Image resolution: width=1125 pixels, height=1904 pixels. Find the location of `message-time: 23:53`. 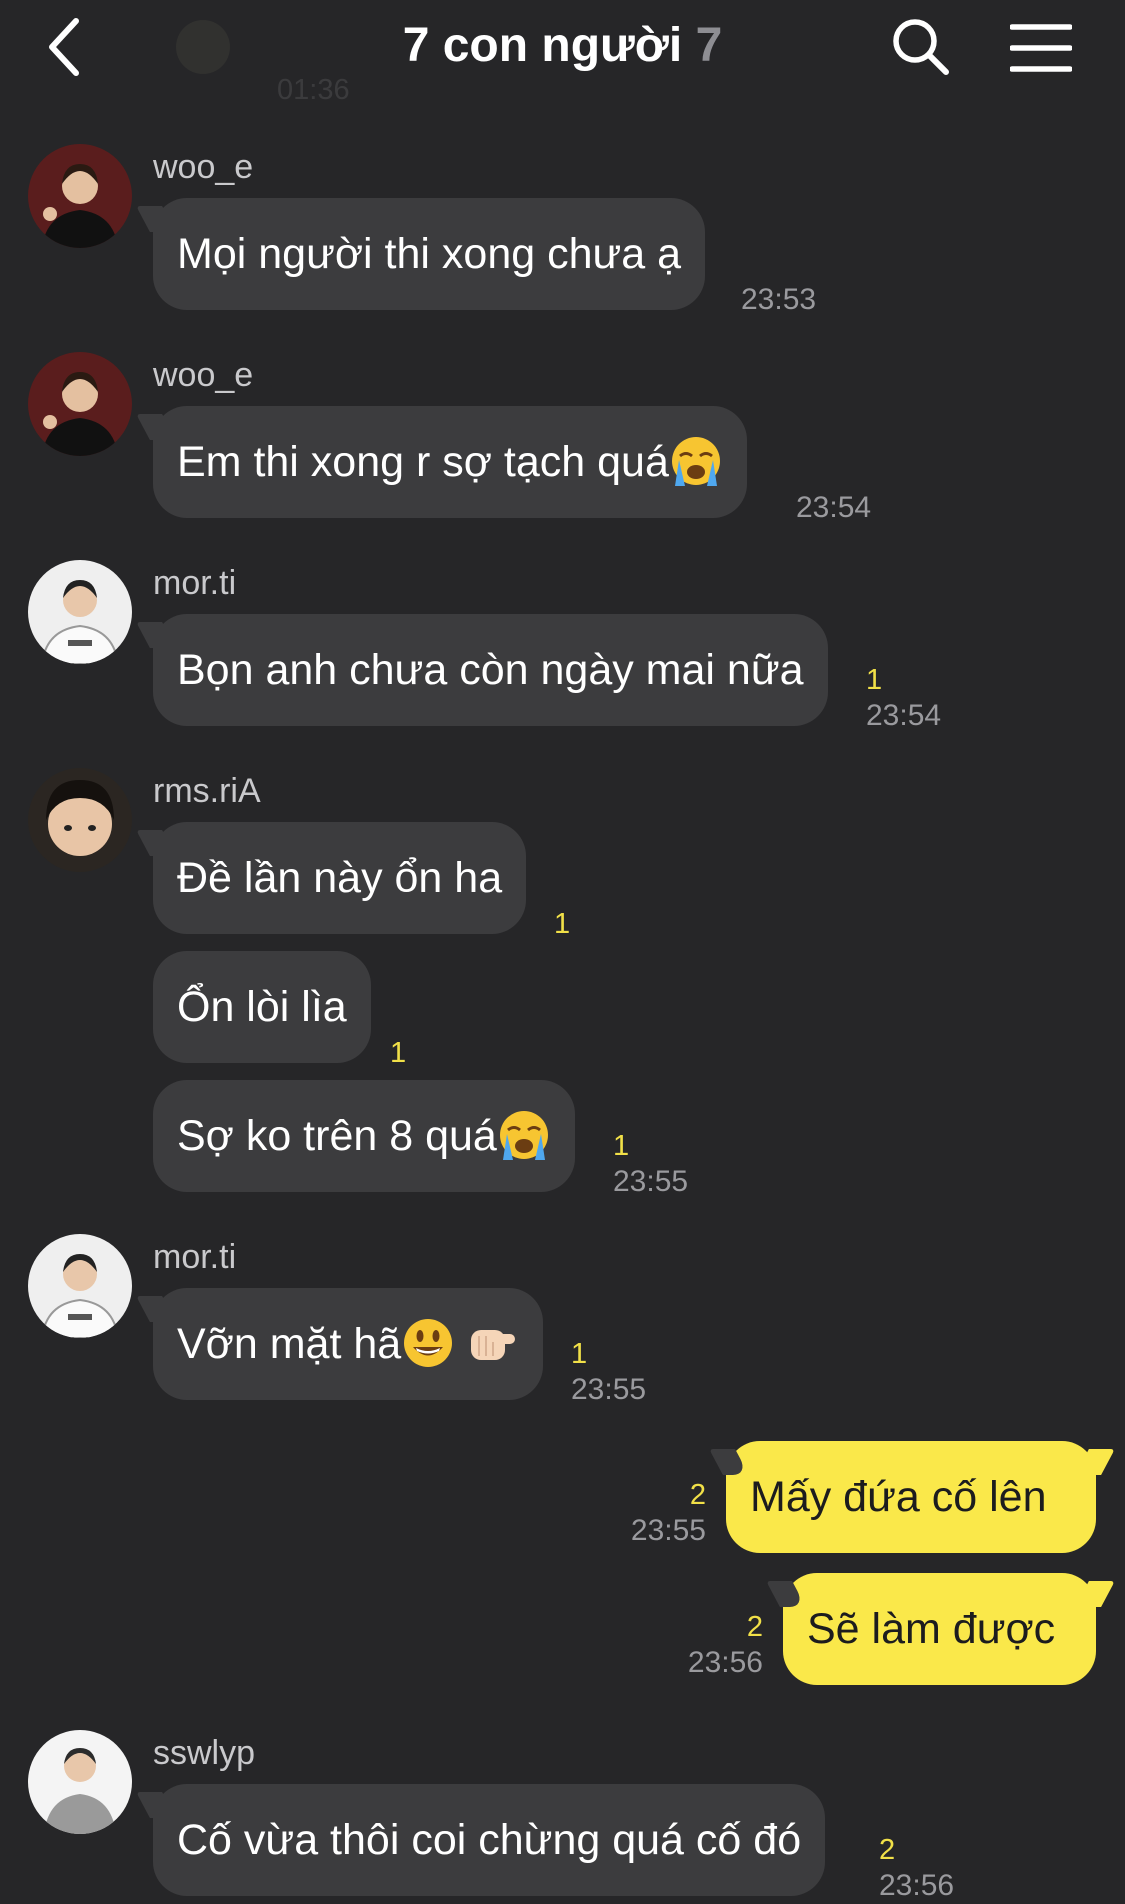

message-time: 23:53 is located at coordinates (779, 299).